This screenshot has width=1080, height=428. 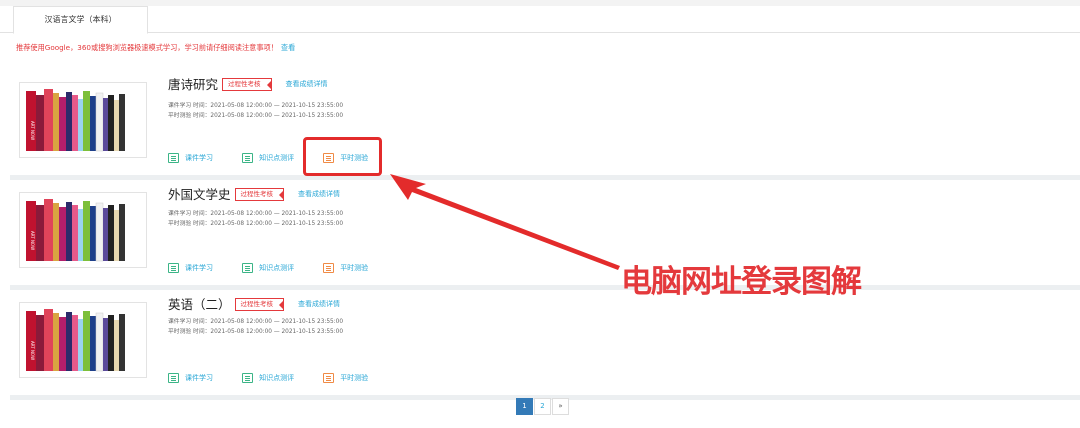 I want to click on course-title-row: 英语（二） 过程性考核 查看成绩详情, so click(x=254, y=303).